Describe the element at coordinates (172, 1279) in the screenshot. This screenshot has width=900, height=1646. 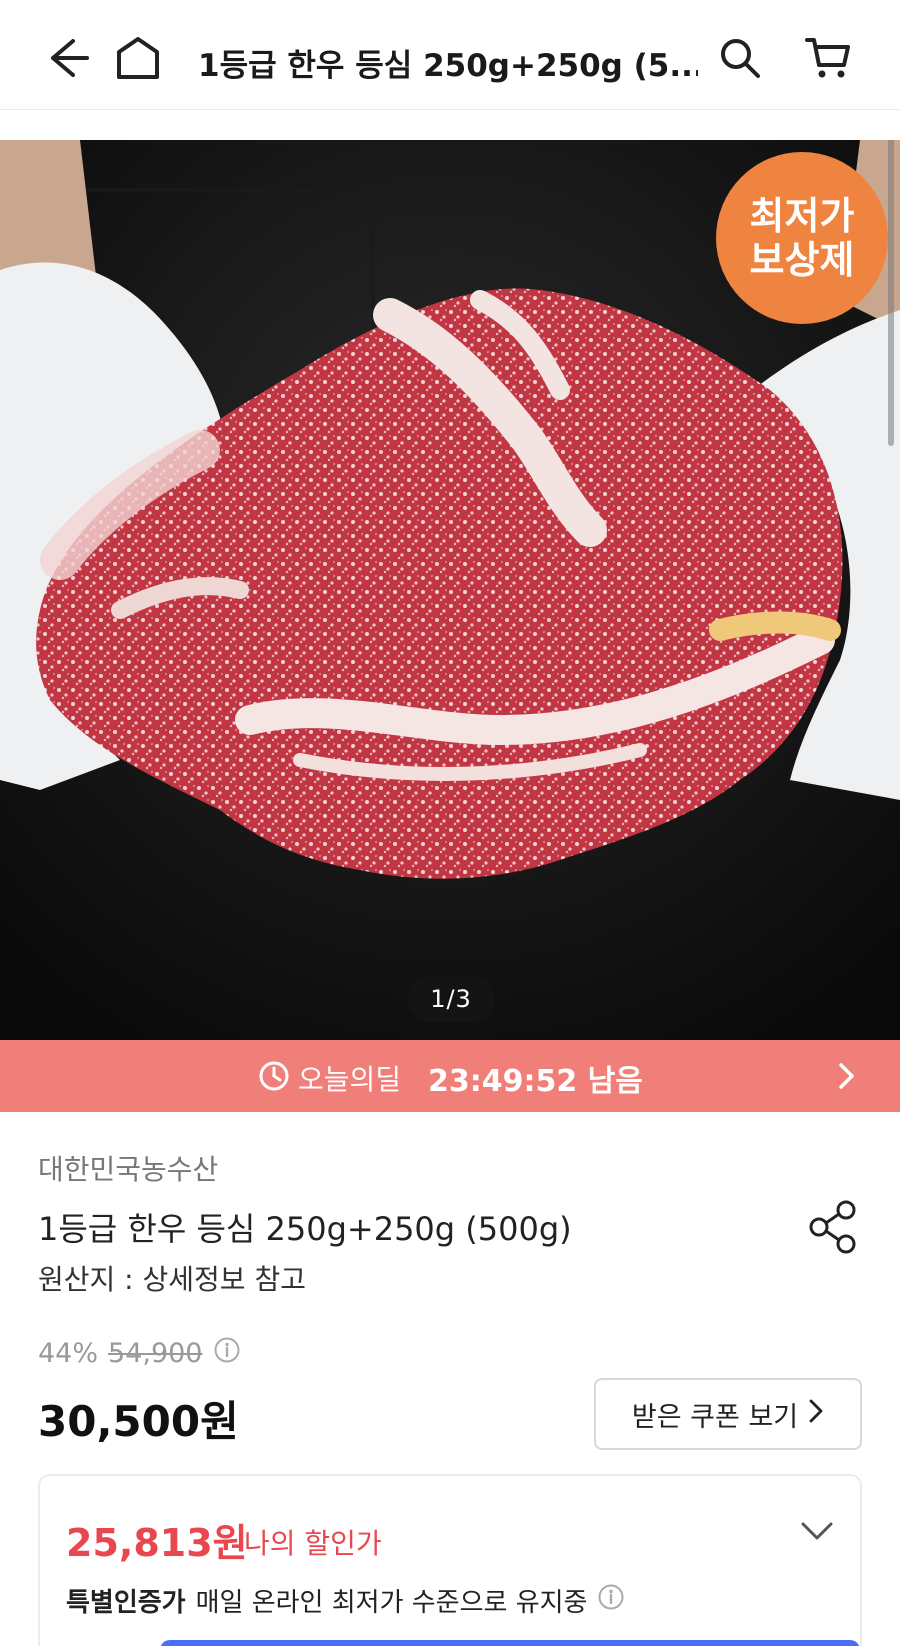
I see `origin-info: 원산지 : 상세정보 참고` at that location.